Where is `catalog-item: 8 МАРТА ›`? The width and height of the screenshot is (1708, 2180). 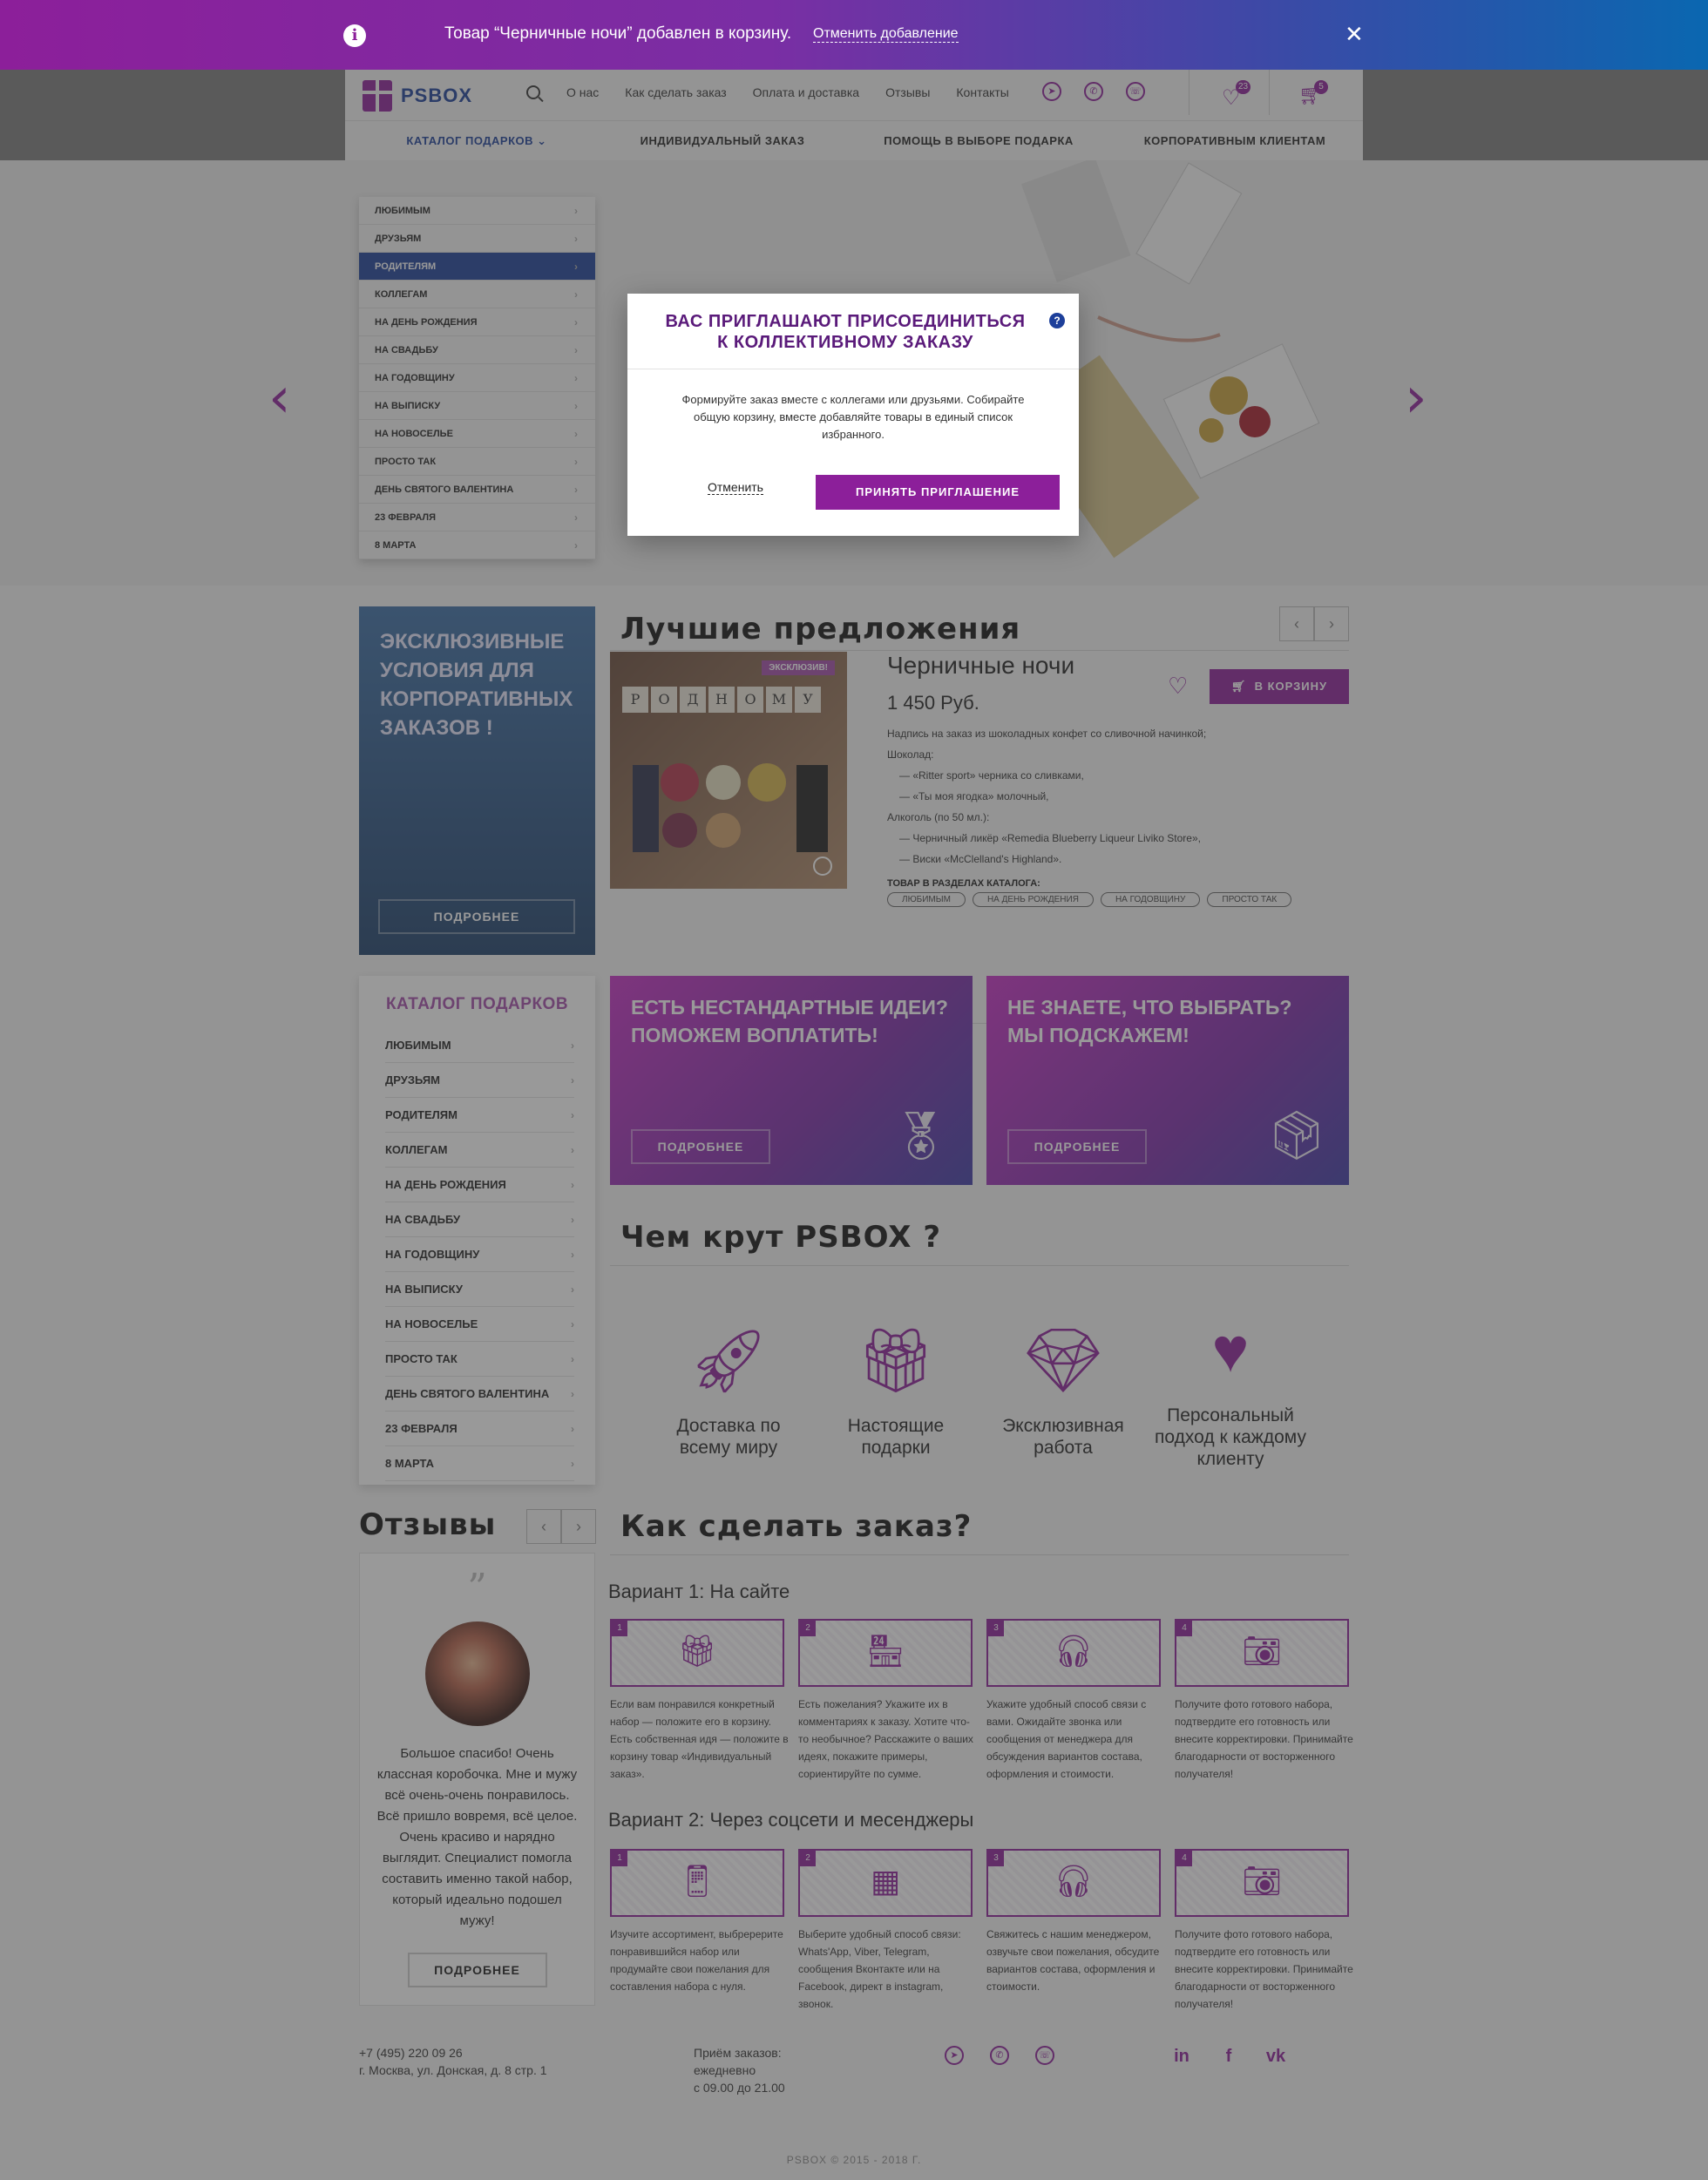
catalog-item: 8 МАРТА › is located at coordinates (479, 1463).